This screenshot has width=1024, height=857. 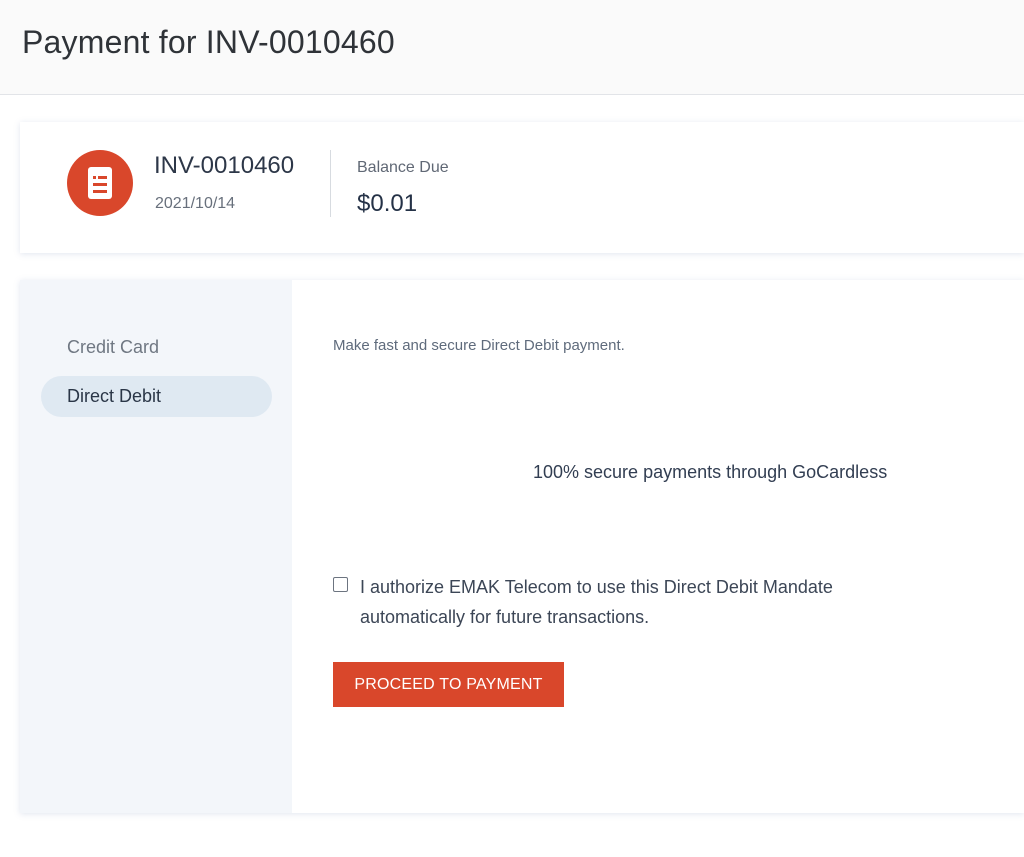 What do you see at coordinates (330, 183) in the screenshot?
I see `summary-divider` at bounding box center [330, 183].